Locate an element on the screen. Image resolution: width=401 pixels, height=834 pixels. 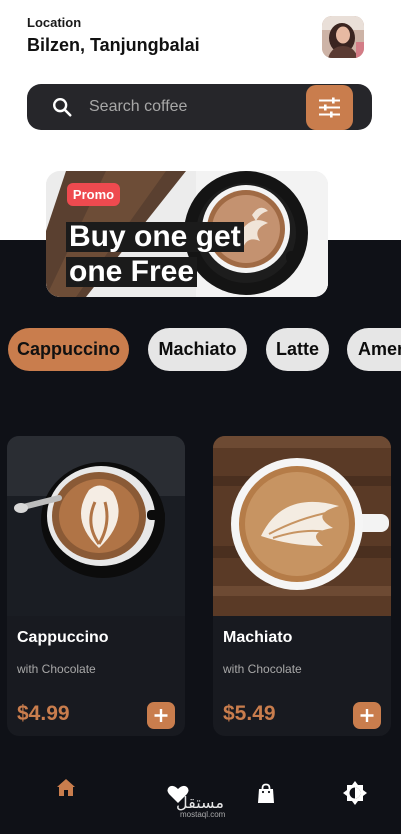
promo-title-line1: Buy one get is located at coordinates (155, 237).